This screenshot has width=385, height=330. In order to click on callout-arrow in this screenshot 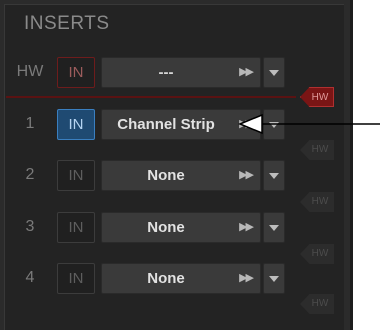, I will do `click(309, 124)`.